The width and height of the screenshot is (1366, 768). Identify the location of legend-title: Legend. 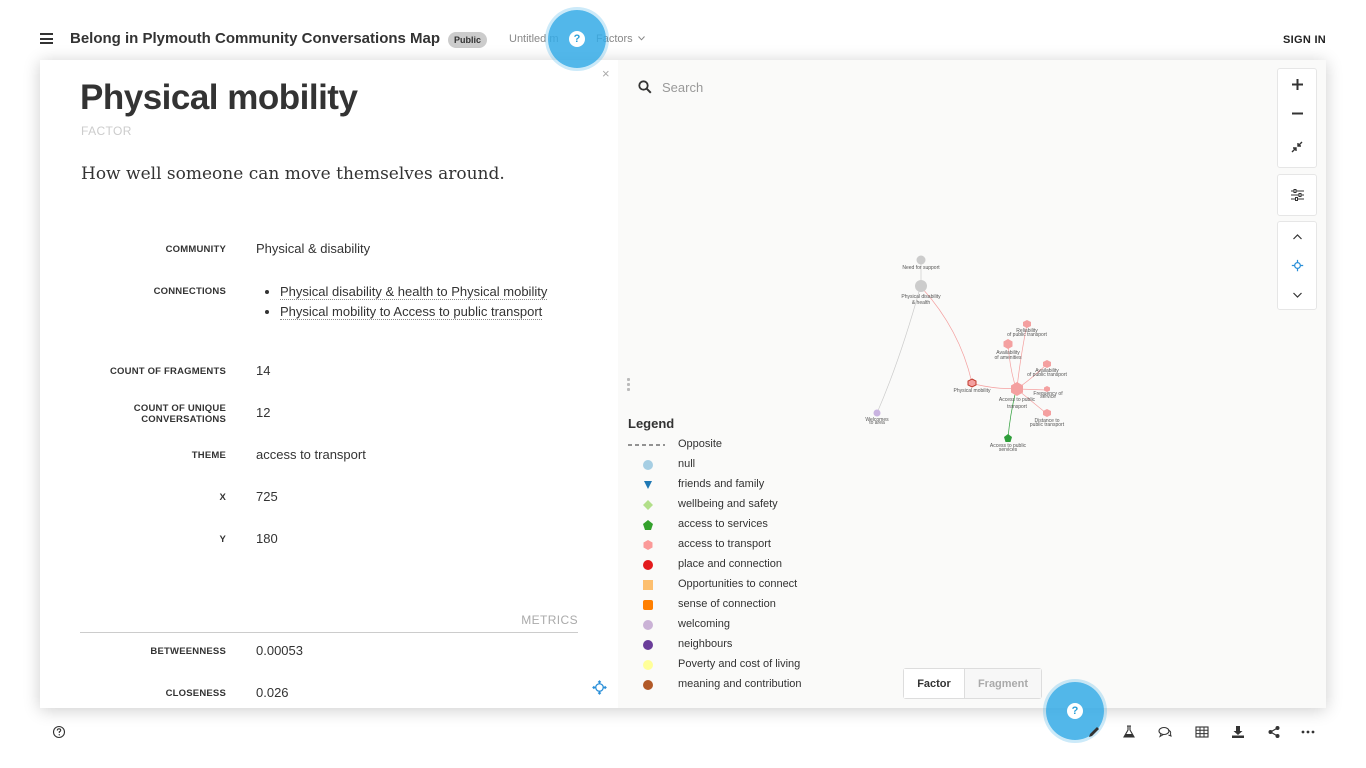
(651, 423).